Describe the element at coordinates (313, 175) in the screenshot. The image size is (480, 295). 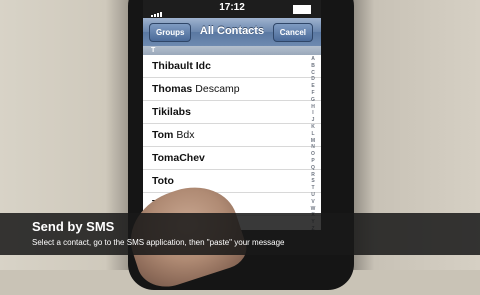
I see `index-letter: R` at that location.